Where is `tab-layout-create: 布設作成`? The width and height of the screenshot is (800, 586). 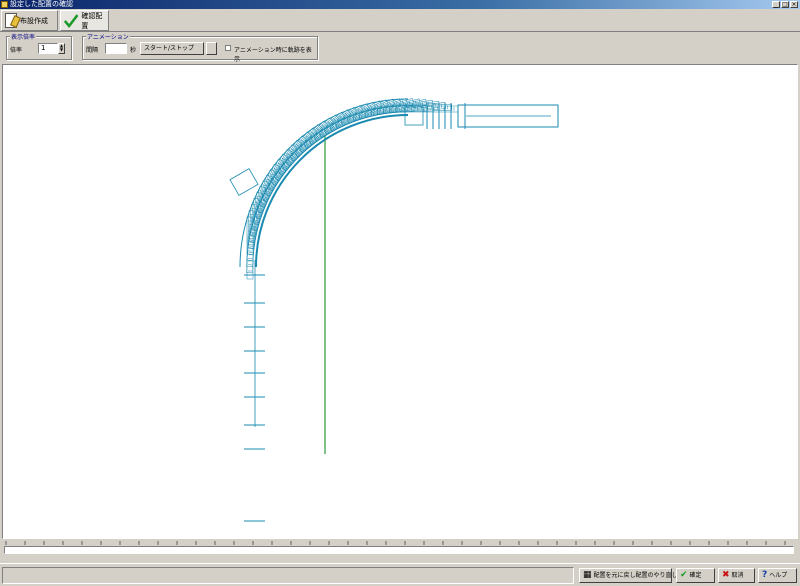
tab-layout-create: 布設作成 is located at coordinates (29, 20).